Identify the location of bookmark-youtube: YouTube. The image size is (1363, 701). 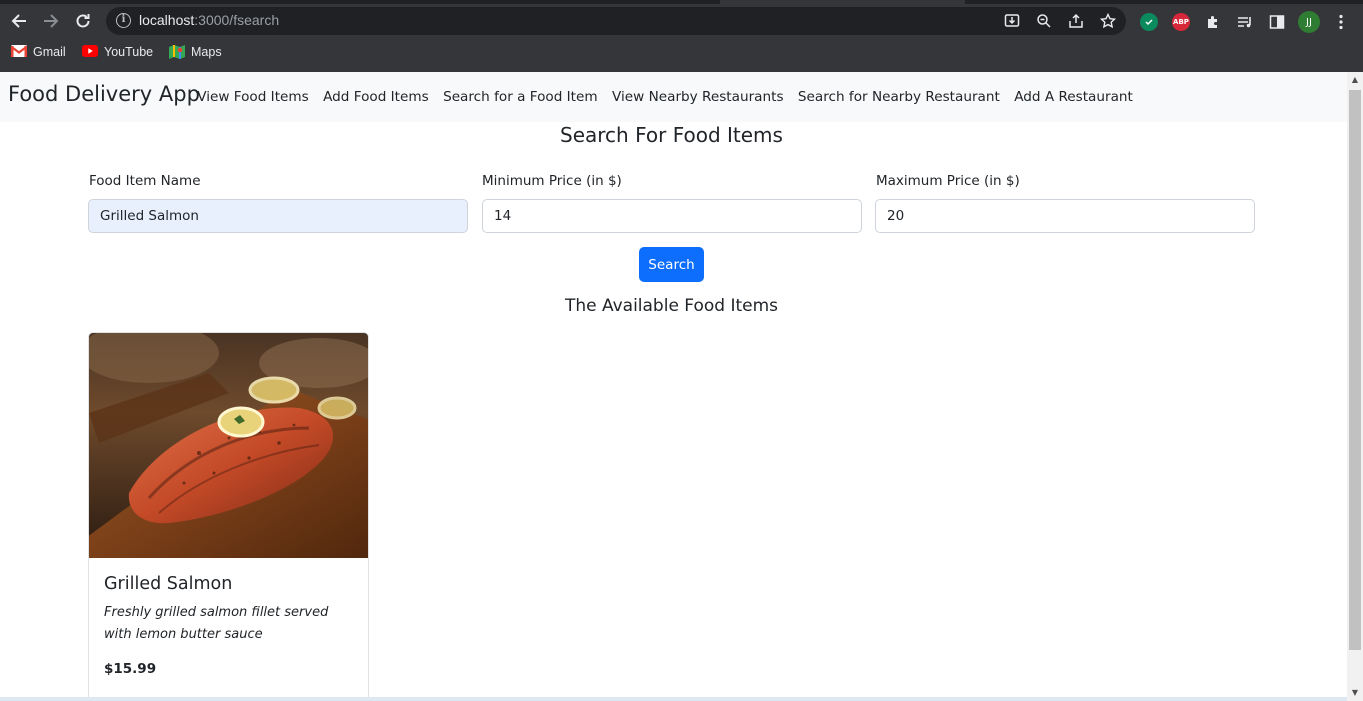
(117, 52).